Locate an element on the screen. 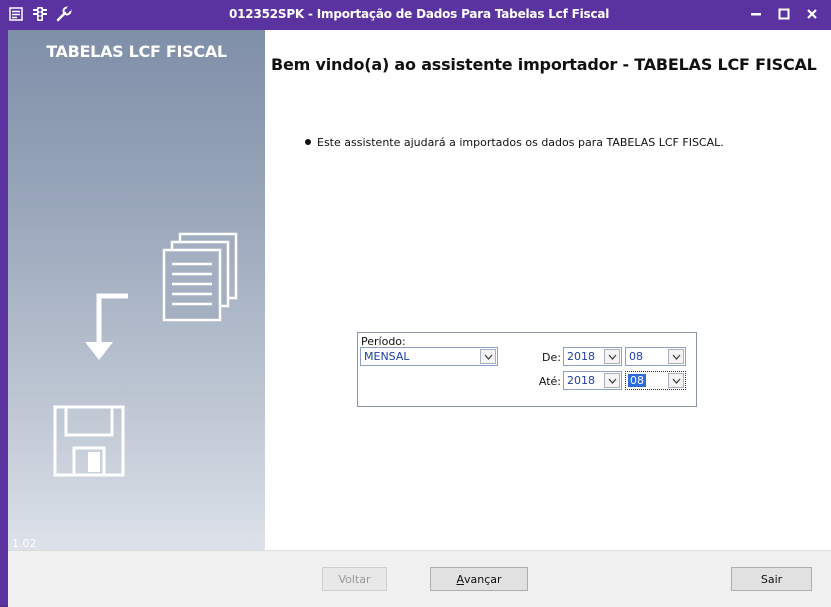 The height and width of the screenshot is (607, 831). avancar-button: Avançar is located at coordinates (479, 579).